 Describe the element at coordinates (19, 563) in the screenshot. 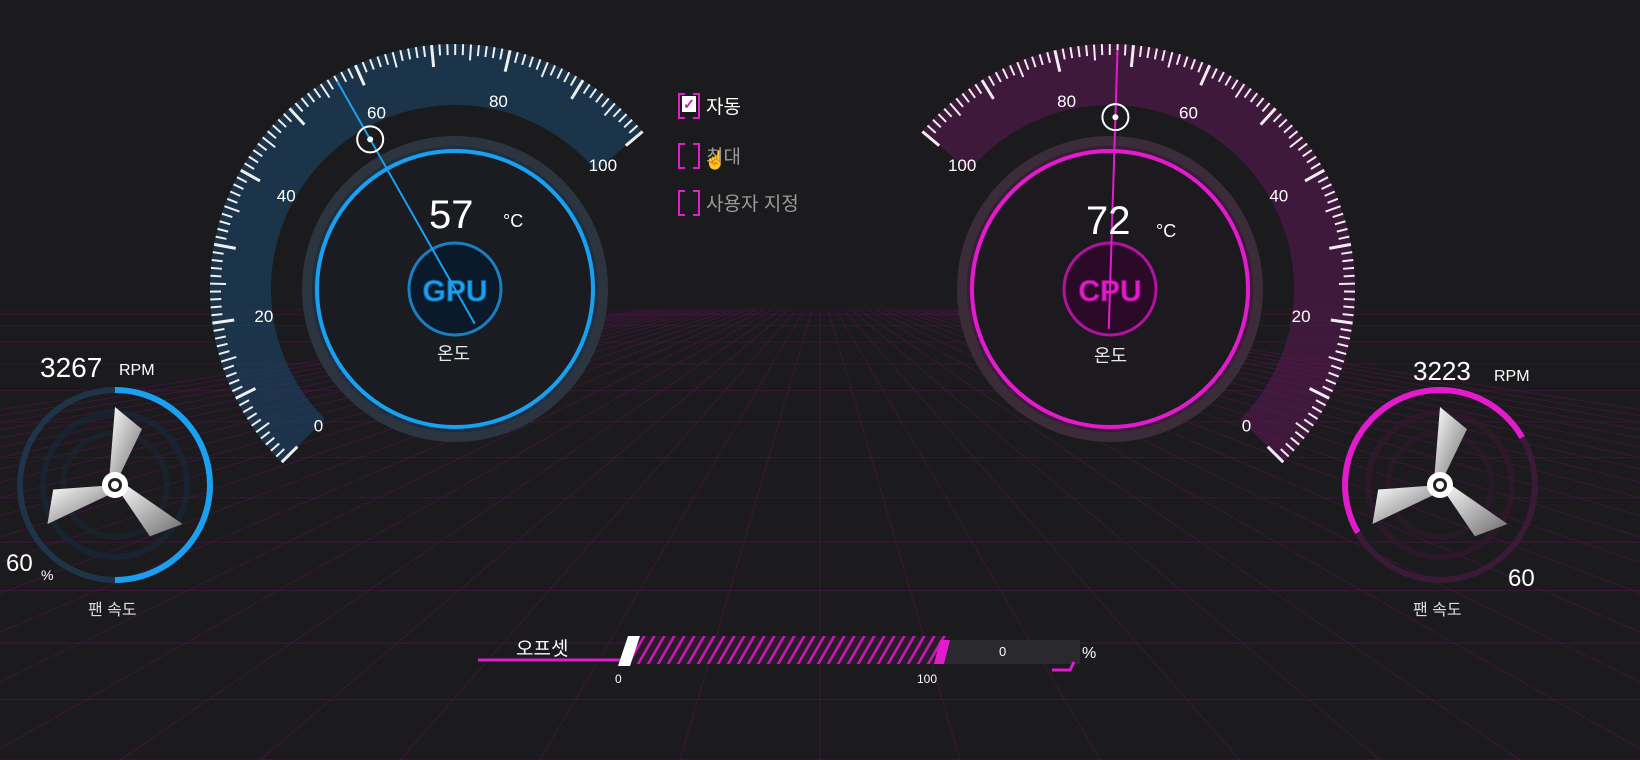

I see `gpu-fan-percent: 60` at that location.